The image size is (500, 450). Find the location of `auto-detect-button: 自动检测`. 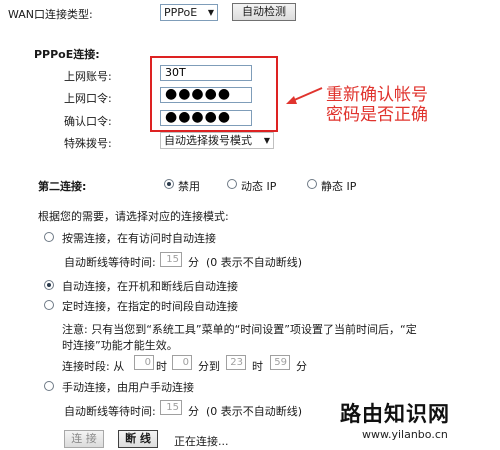

auto-detect-button: 自动检测 is located at coordinates (264, 12).